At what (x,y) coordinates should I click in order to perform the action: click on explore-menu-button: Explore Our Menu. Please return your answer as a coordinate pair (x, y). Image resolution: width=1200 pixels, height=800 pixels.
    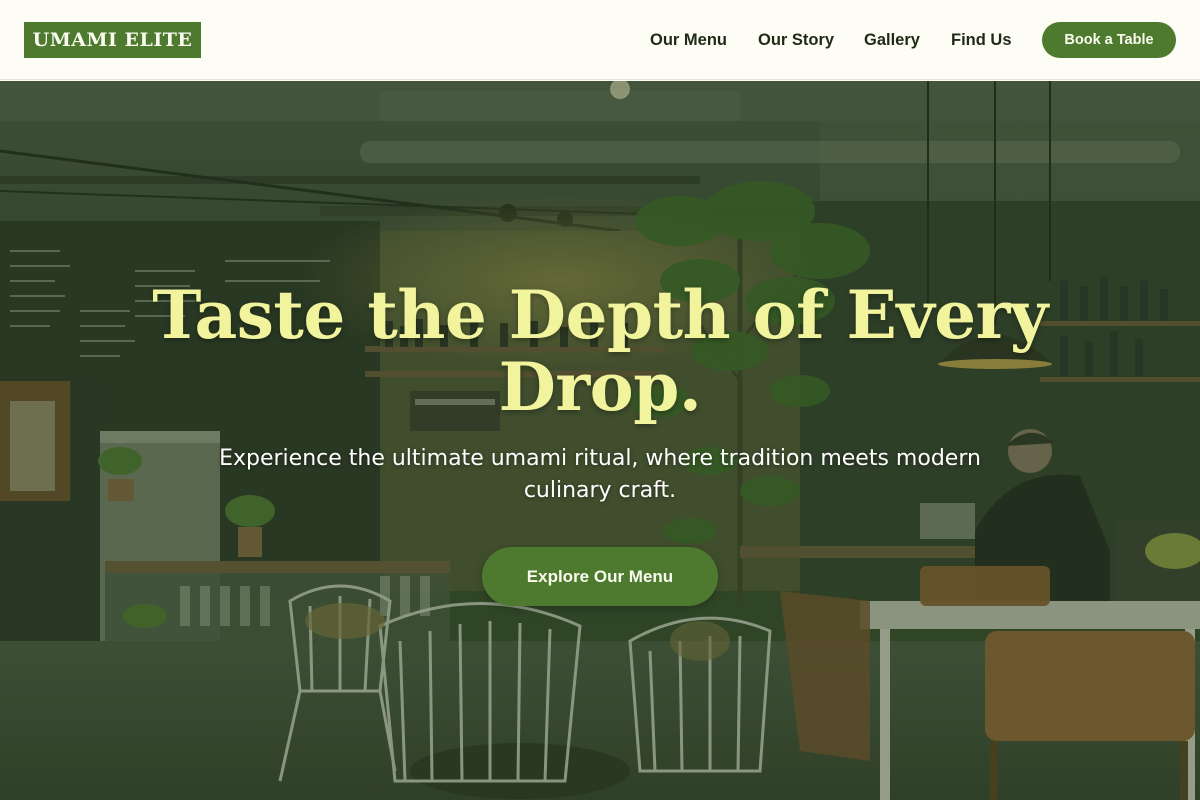
    Looking at the image, I should click on (600, 576).